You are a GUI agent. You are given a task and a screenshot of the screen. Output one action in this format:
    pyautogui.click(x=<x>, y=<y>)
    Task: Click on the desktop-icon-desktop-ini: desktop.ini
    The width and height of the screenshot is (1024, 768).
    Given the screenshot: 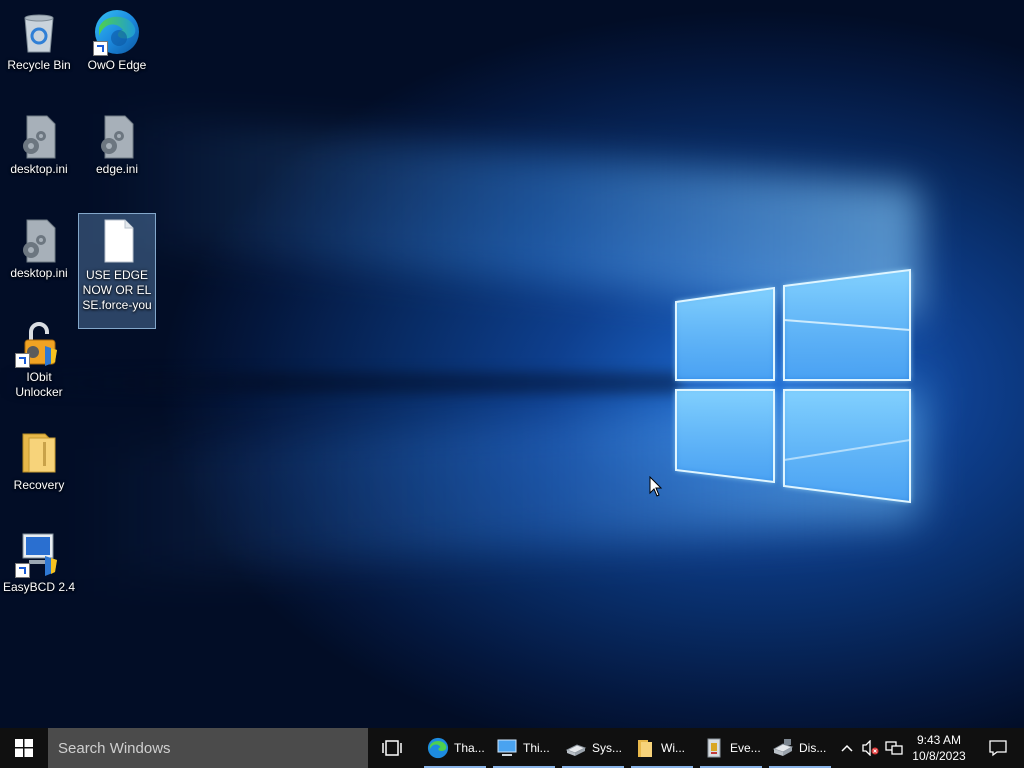 What is the action you would take?
    pyautogui.click(x=39, y=142)
    